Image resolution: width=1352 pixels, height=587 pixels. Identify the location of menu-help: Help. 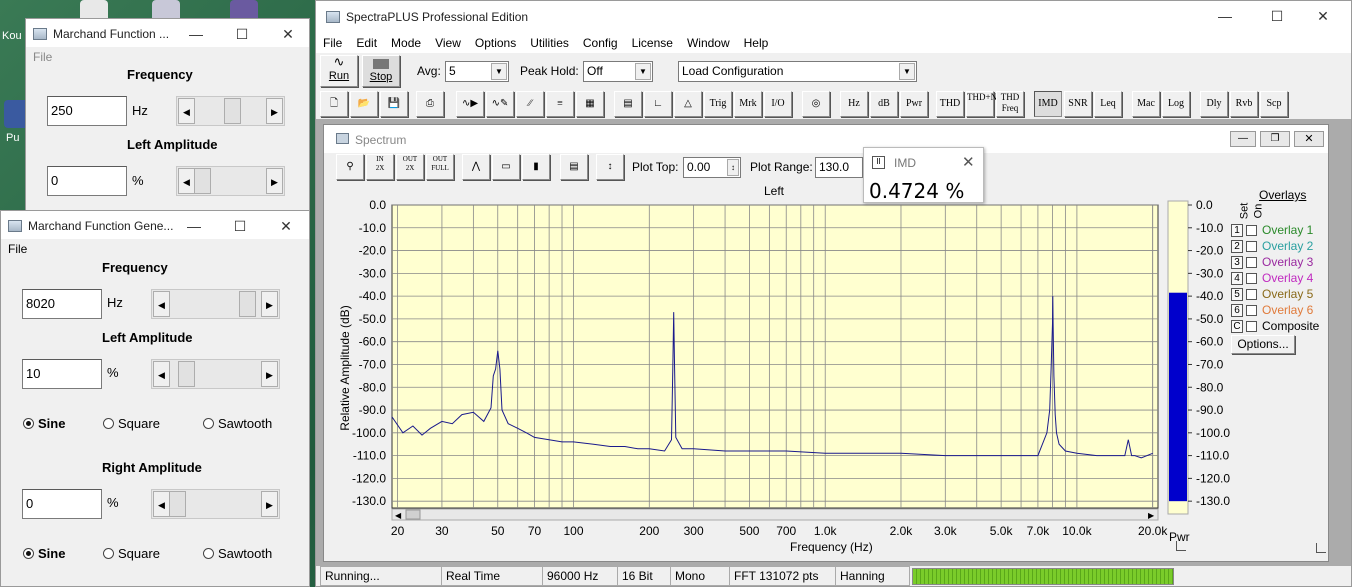
(756, 43).